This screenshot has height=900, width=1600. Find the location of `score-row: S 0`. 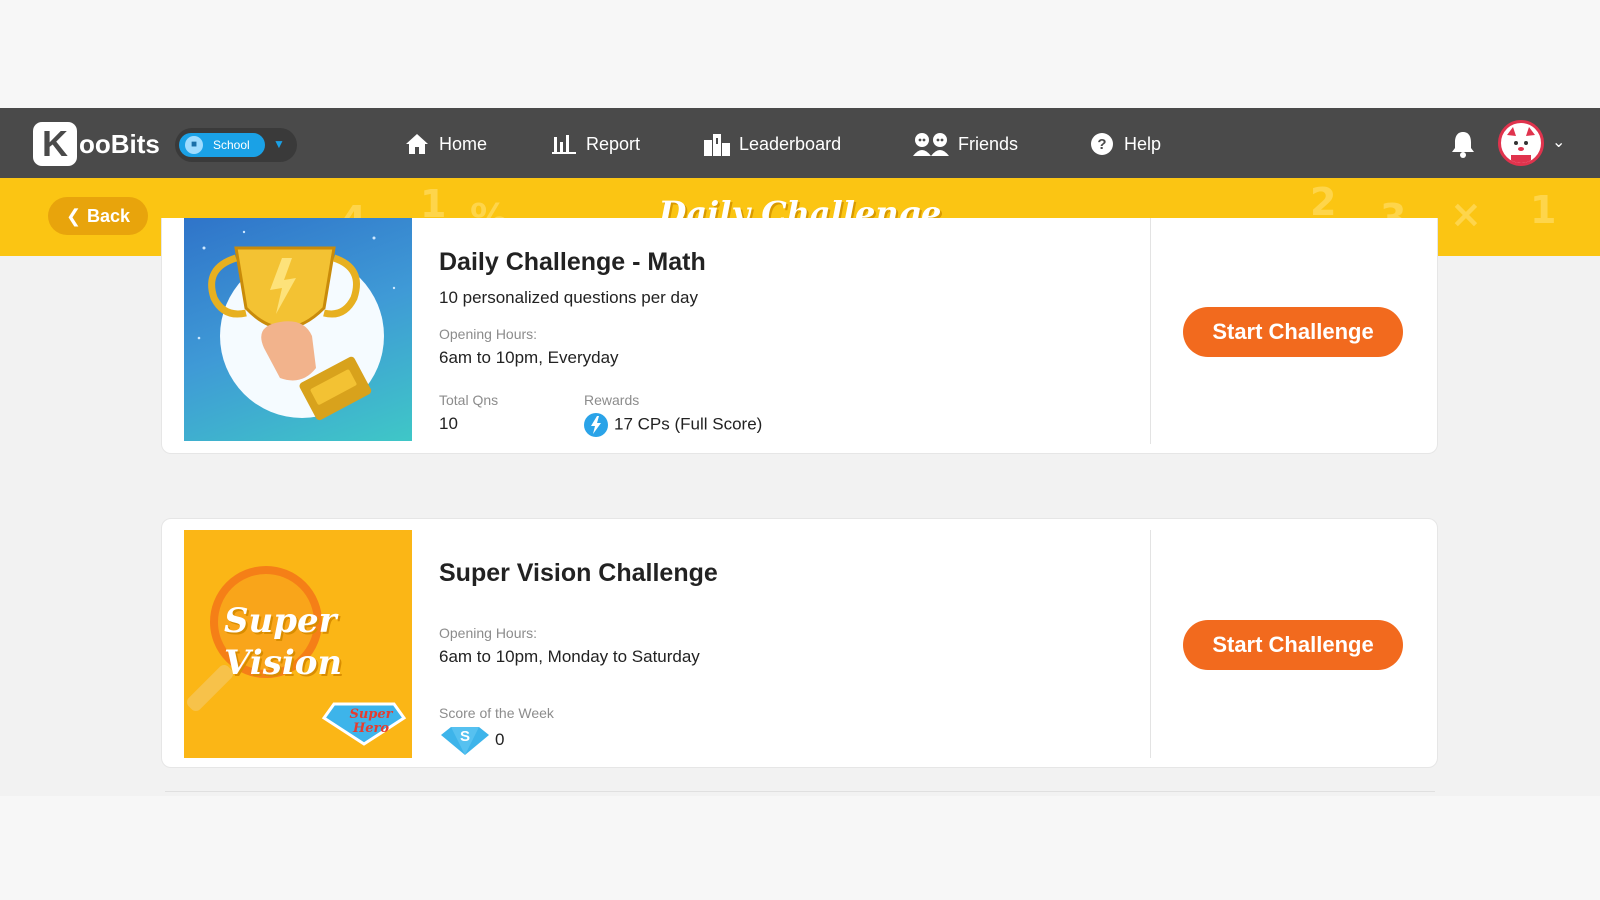

score-row: S 0 is located at coordinates (471, 740).